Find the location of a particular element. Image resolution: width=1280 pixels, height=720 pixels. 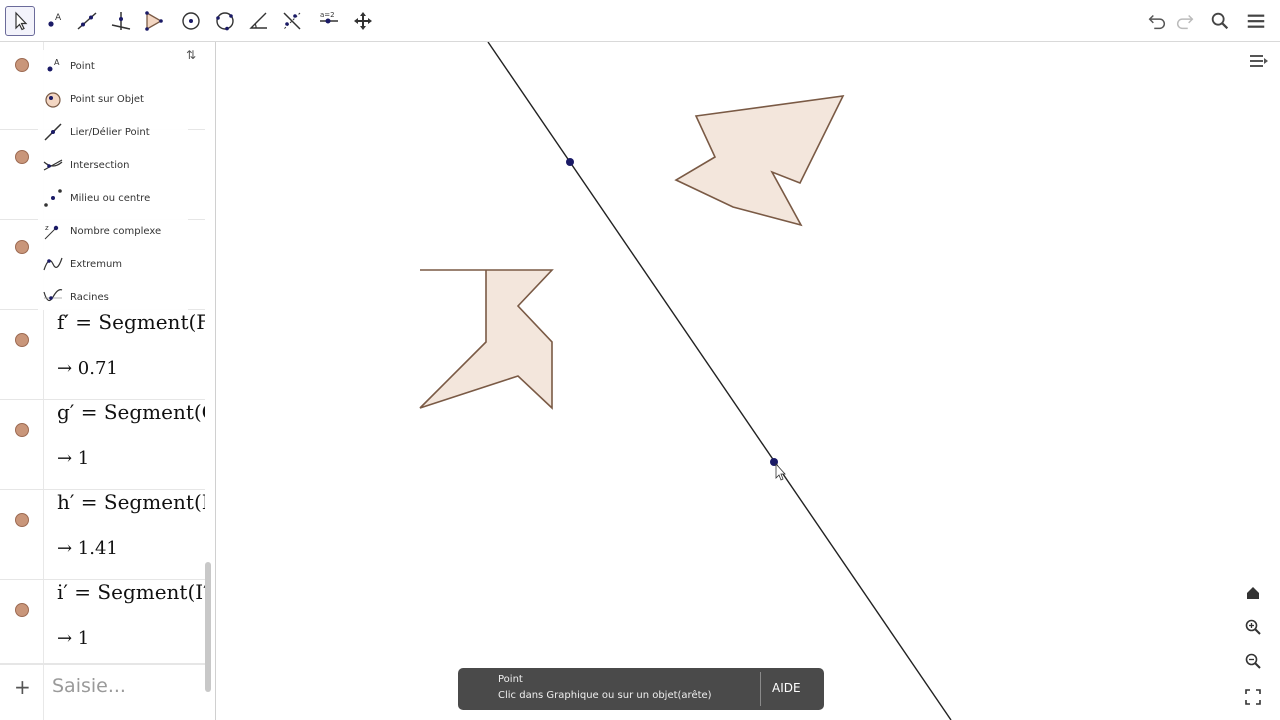

menu-item-extremum: Extremum is located at coordinates (117, 264).